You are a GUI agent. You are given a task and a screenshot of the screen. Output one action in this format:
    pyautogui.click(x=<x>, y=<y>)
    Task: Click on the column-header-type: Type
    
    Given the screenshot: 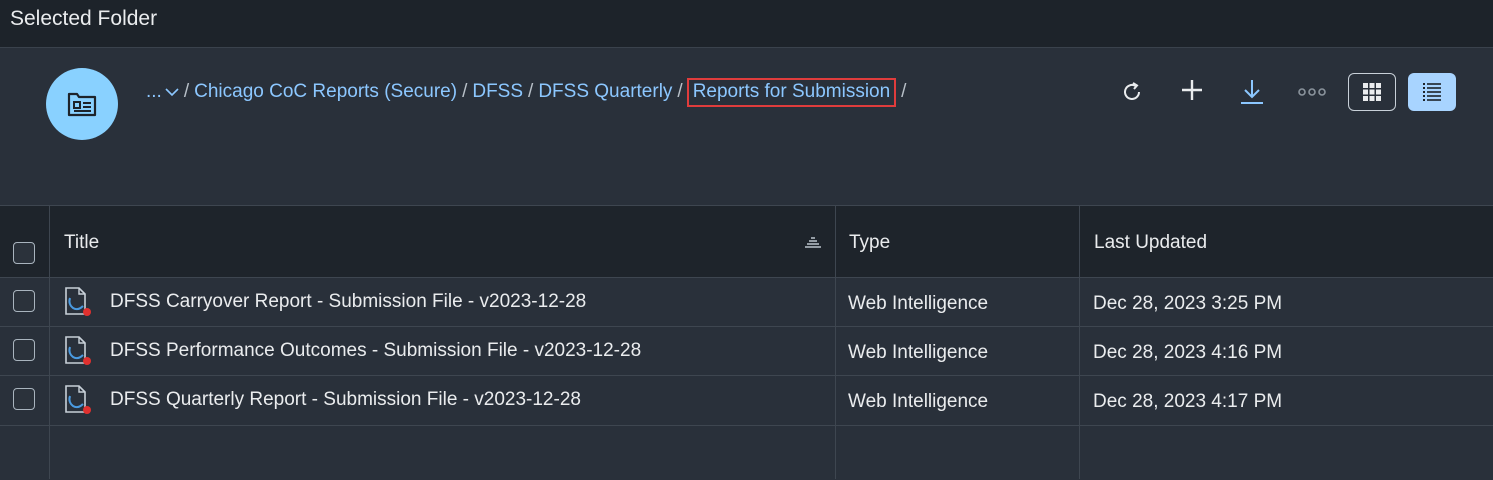 What is the action you would take?
    pyautogui.click(x=869, y=243)
    